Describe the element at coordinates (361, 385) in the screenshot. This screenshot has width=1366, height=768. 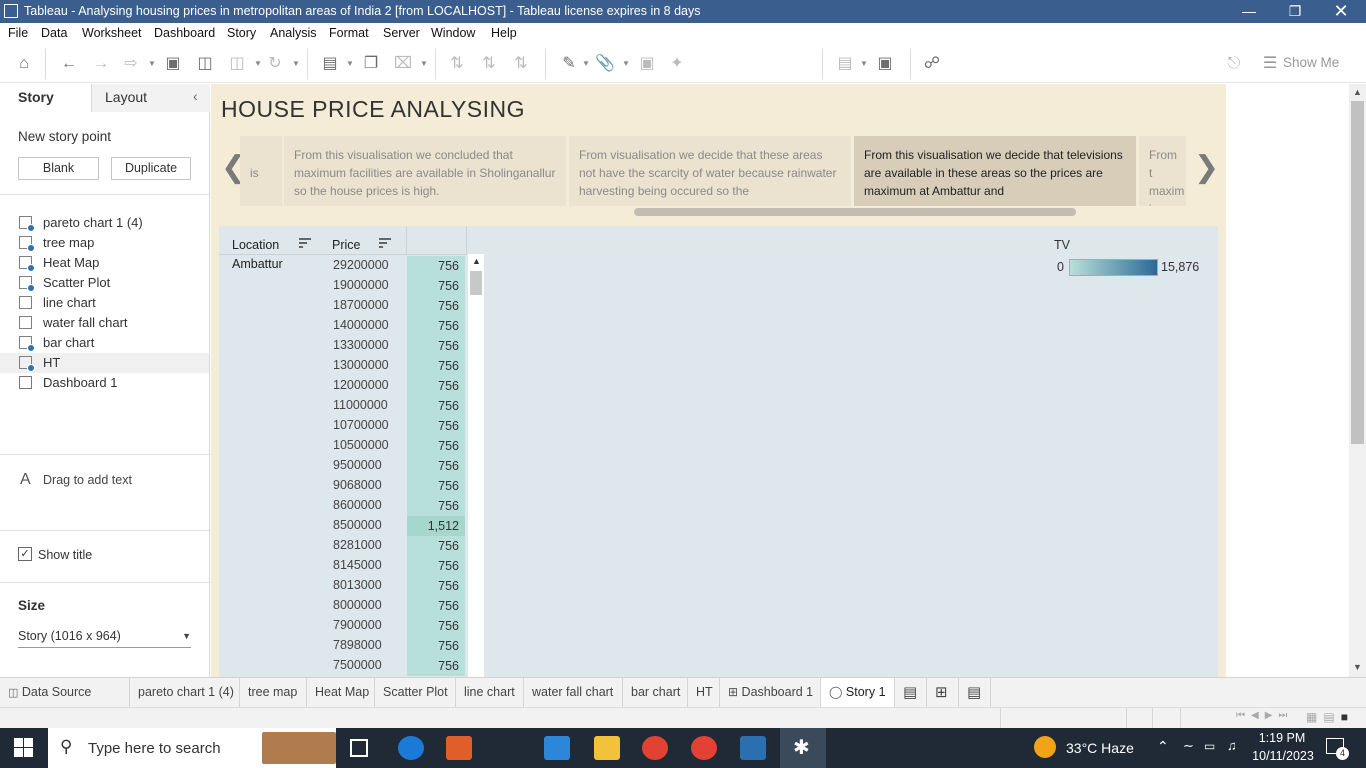
I see `price-cell: 12000000` at that location.